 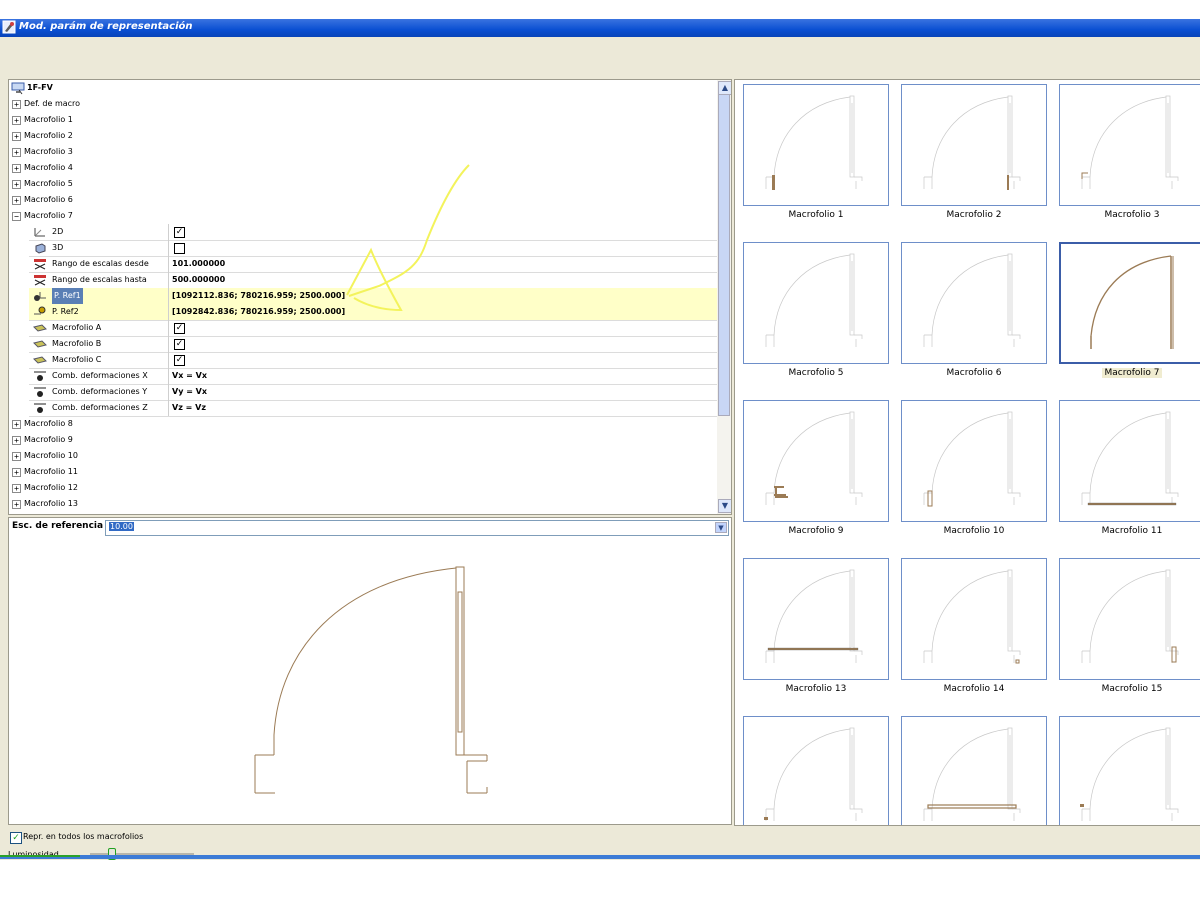 What do you see at coordinates (189, 408) in the screenshot?
I see `property-value: Vz = Vz` at bounding box center [189, 408].